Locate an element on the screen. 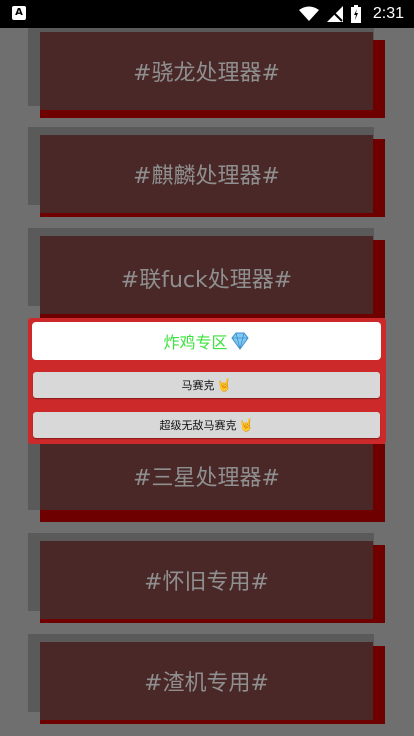 The height and width of the screenshot is (736, 414). super-mosaic-button-label: 超级无敌马赛克 is located at coordinates (198, 425).